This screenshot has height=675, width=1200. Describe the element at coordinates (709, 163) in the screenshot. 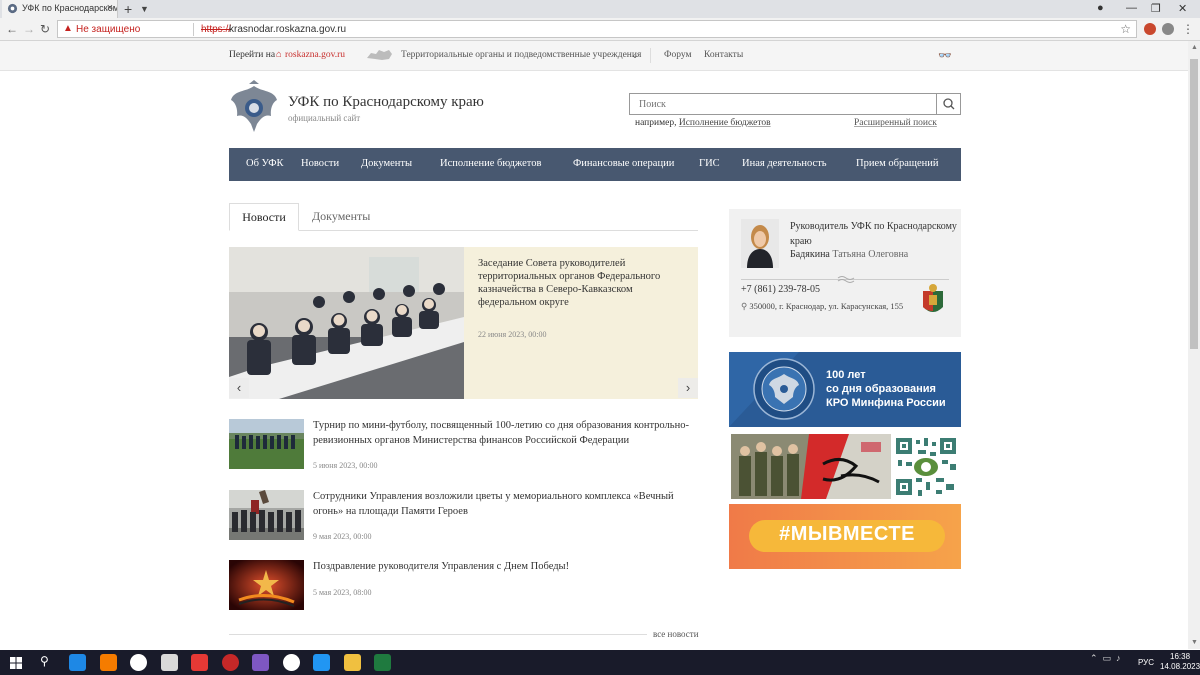

I see `nav-item-gis: ГИС` at that location.